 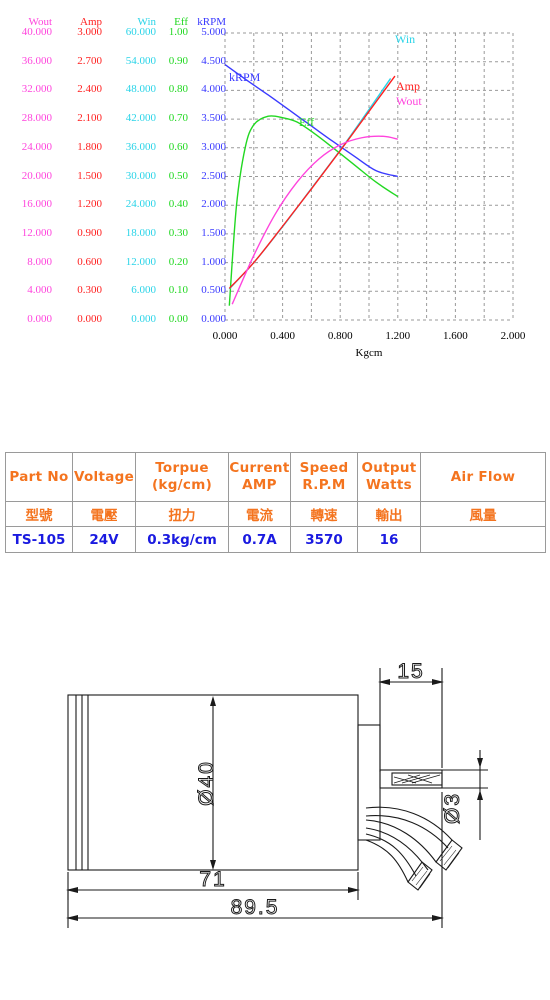 I want to click on motor-wires, so click(x=409, y=844).